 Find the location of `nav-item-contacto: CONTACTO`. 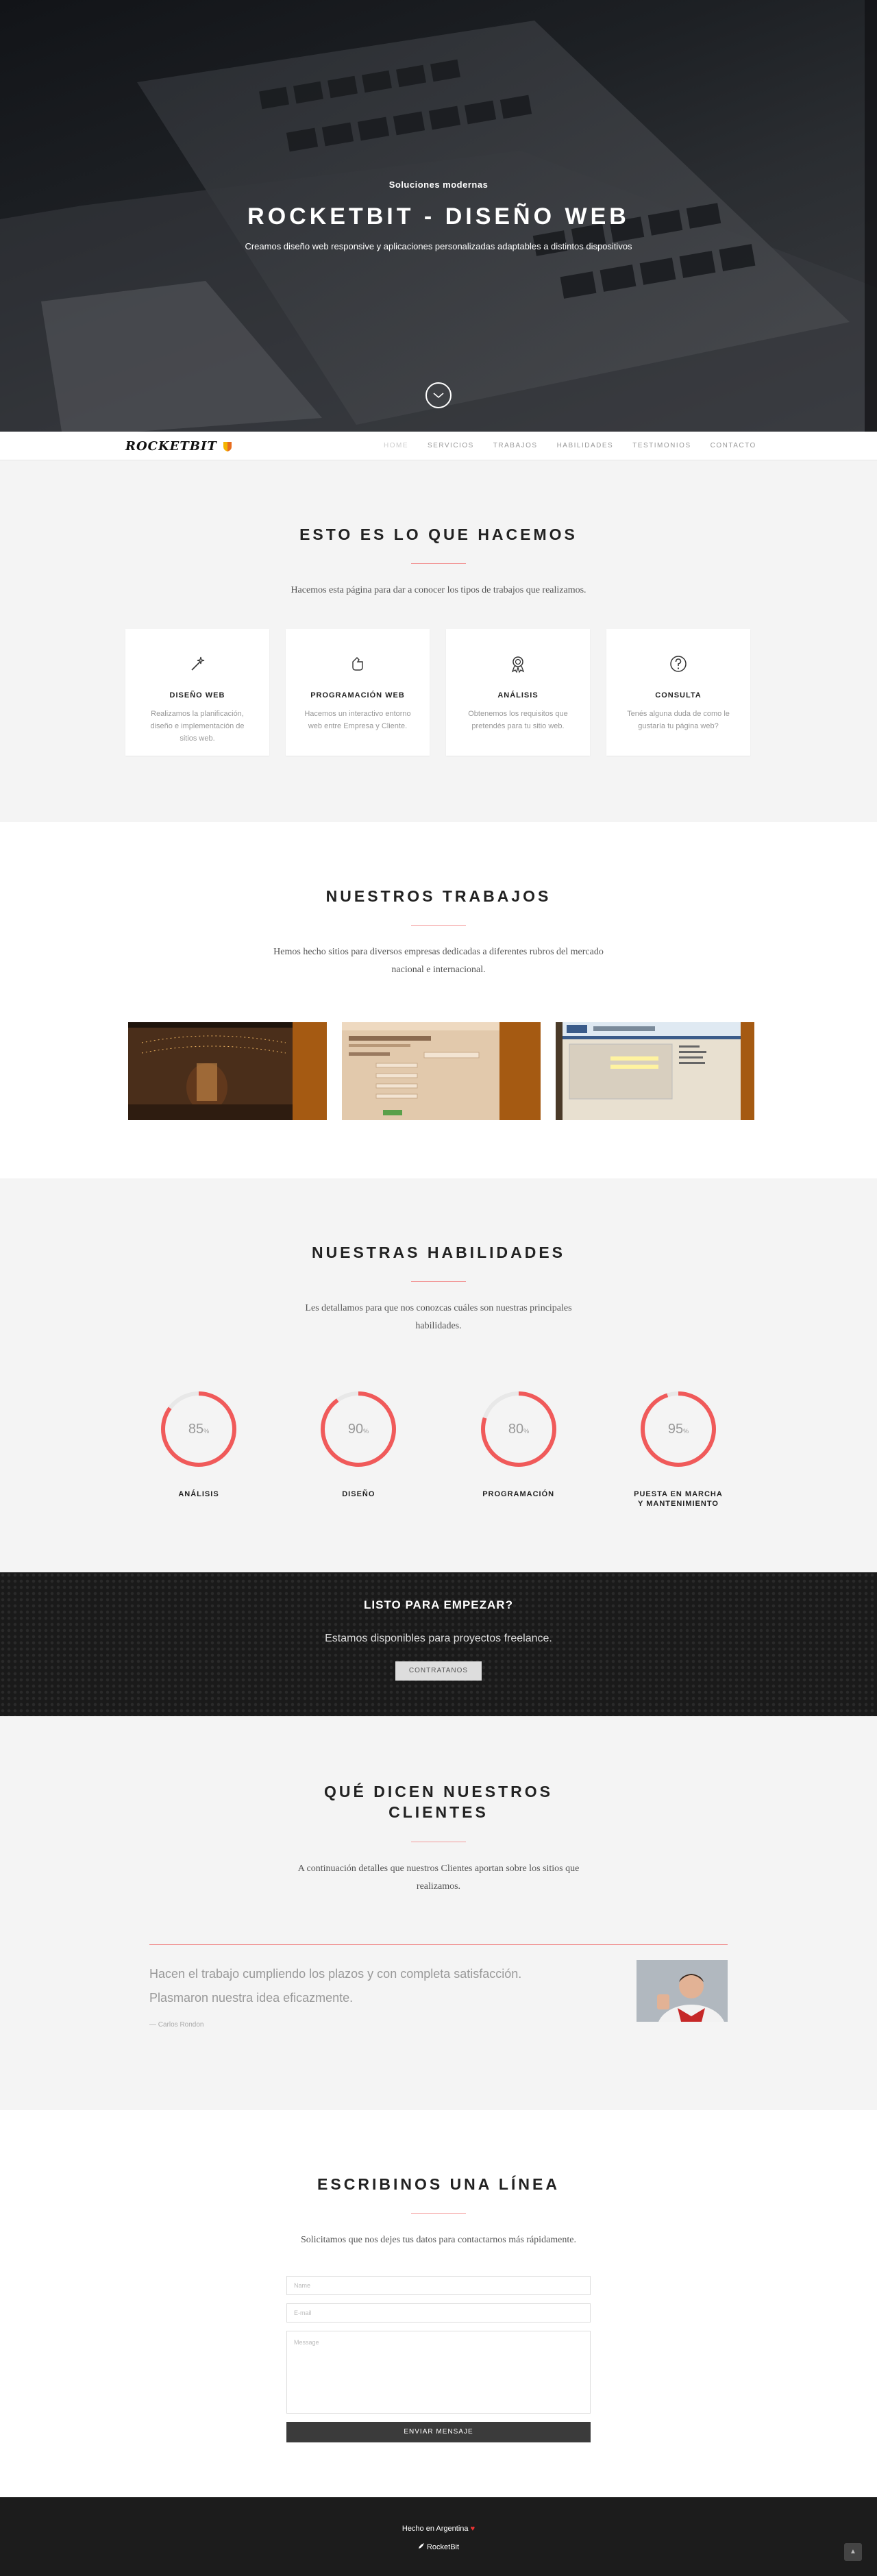

nav-item-contacto: CONTACTO is located at coordinates (733, 445).